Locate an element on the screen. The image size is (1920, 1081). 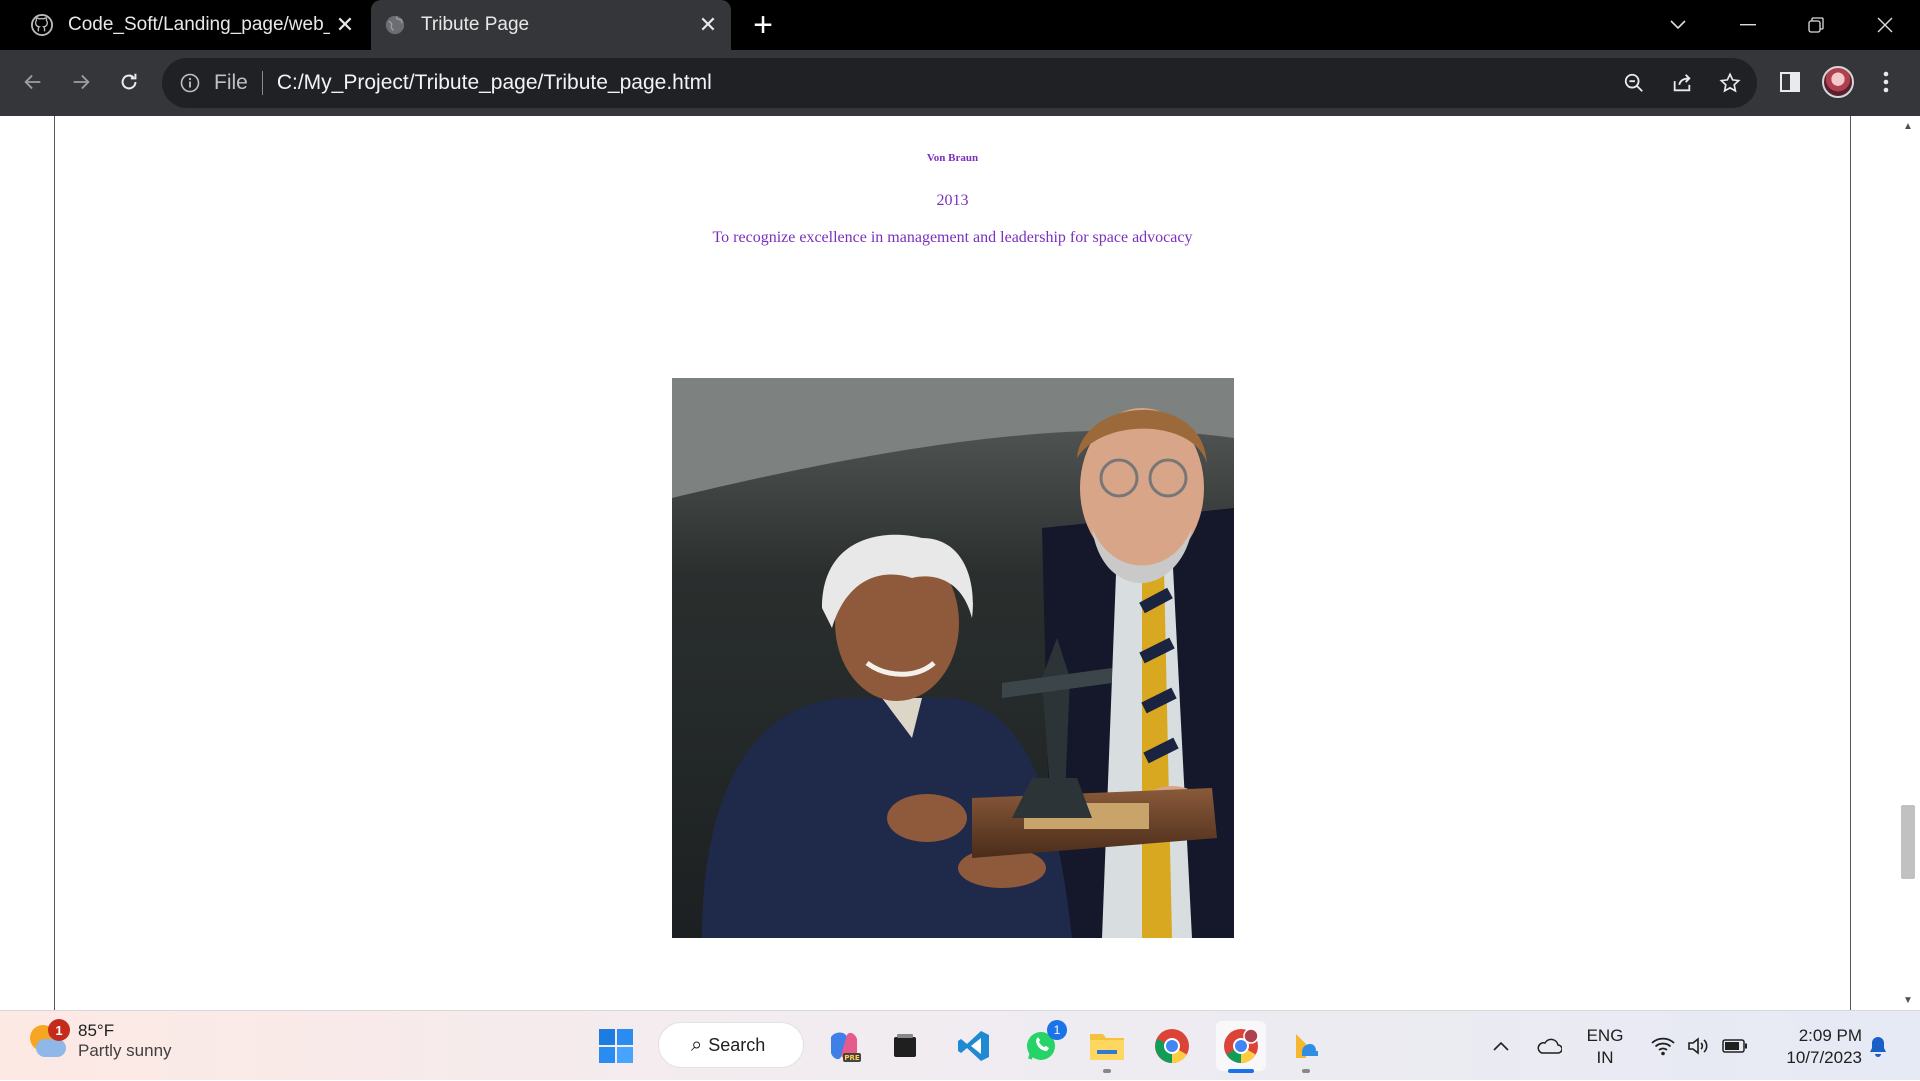
zoom-icon is located at coordinates (1634, 83).